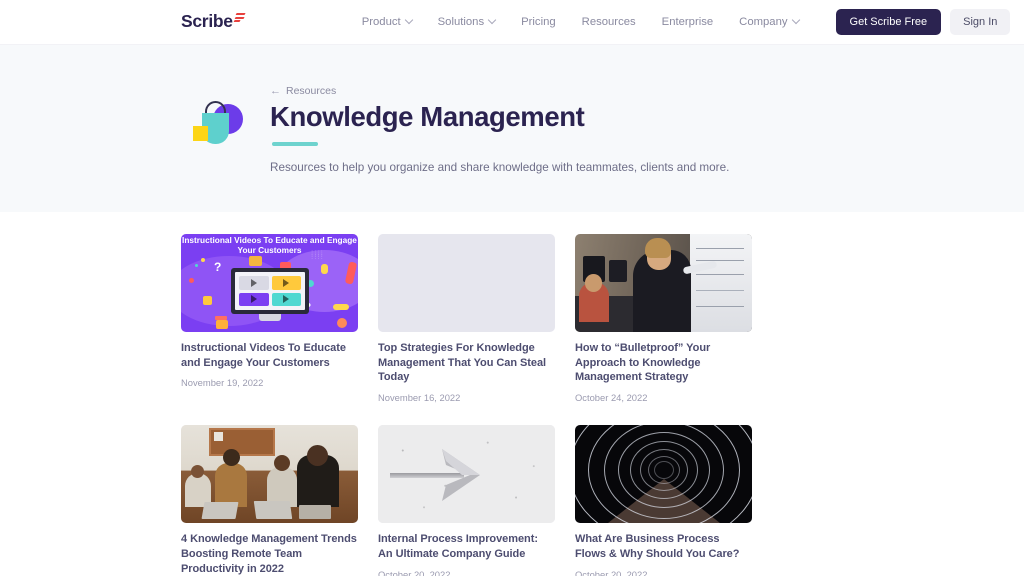 This screenshot has height=576, width=1024. What do you see at coordinates (207, 21) in the screenshot?
I see `logo-text: Scribe` at bounding box center [207, 21].